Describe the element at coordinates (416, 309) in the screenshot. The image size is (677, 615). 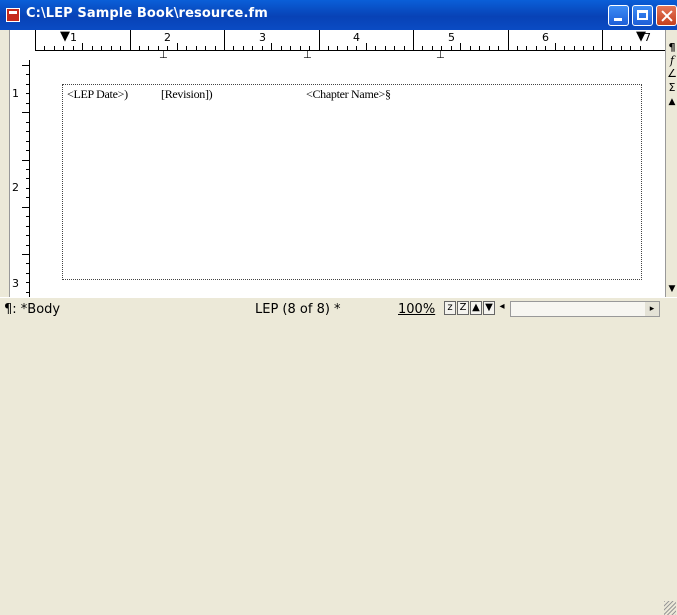
I see `zoom-level: 100%` at that location.